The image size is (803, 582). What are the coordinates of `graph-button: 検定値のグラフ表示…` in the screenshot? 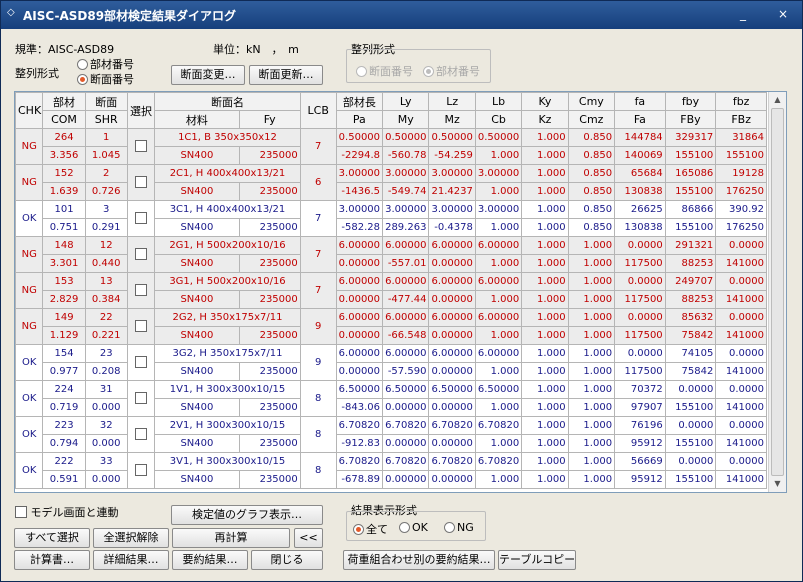 It's located at (247, 515).